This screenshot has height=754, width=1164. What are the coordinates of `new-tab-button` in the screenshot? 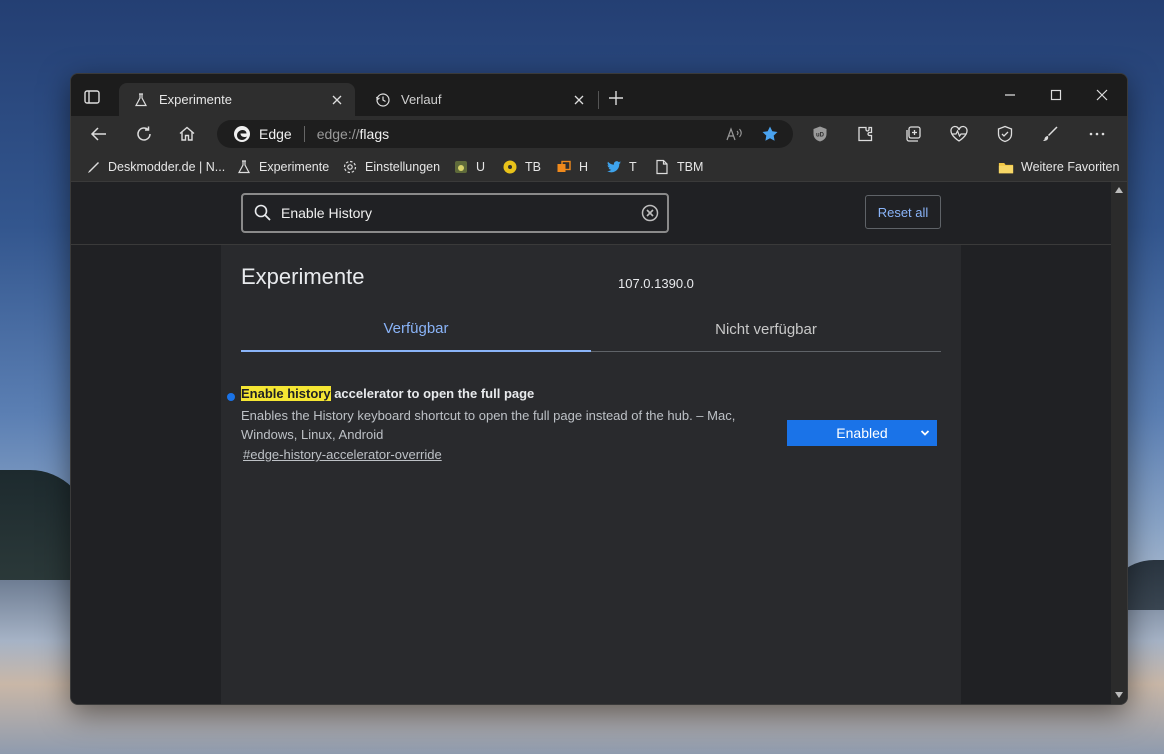 It's located at (616, 98).